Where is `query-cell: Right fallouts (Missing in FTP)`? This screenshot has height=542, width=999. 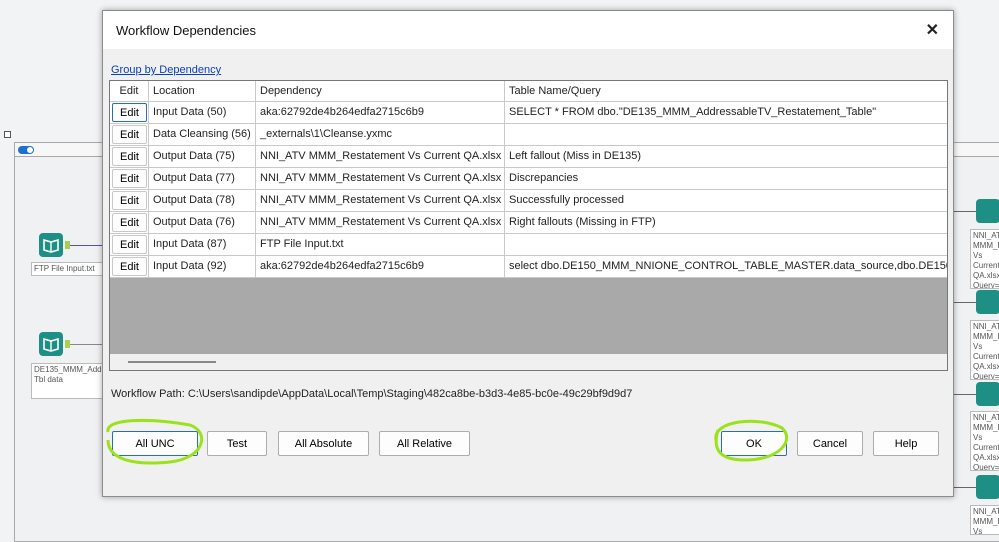
query-cell: Right fallouts (Missing in FTP) is located at coordinates (726, 223).